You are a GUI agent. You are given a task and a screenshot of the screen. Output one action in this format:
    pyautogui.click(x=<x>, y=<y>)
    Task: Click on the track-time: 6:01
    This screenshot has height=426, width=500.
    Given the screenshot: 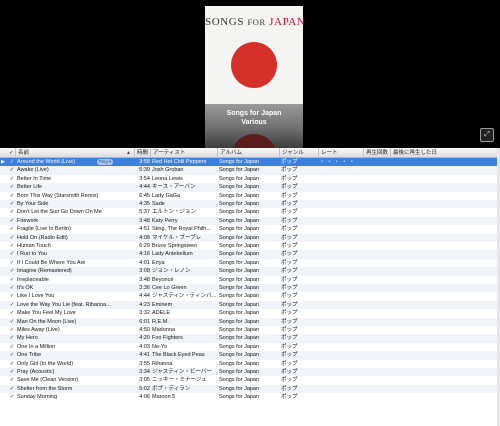 What is the action you would take?
    pyautogui.click(x=144, y=321)
    